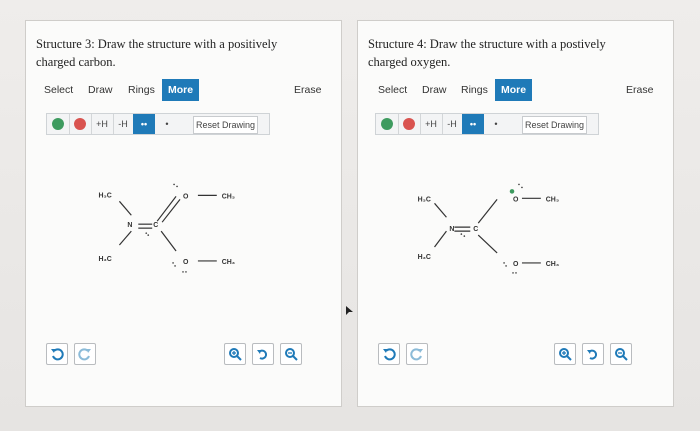 This screenshot has height=431, width=700. Describe the element at coordinates (349, 310) in the screenshot. I see `mouse-cursor-icon` at that location.